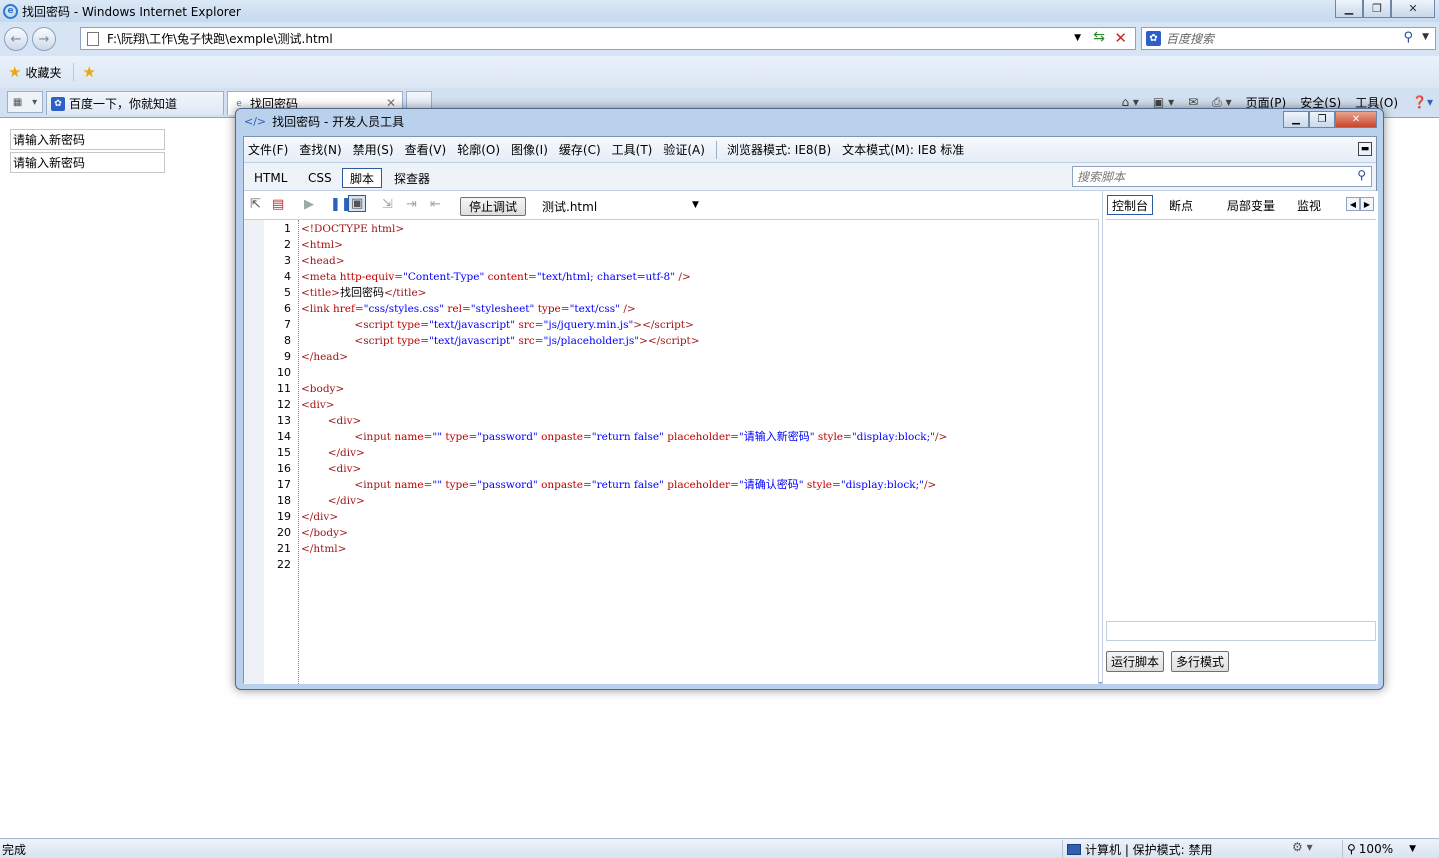 This screenshot has width=1439, height=858. I want to click on favorites-bar: ★ 收藏夹 ★, so click(719, 72).